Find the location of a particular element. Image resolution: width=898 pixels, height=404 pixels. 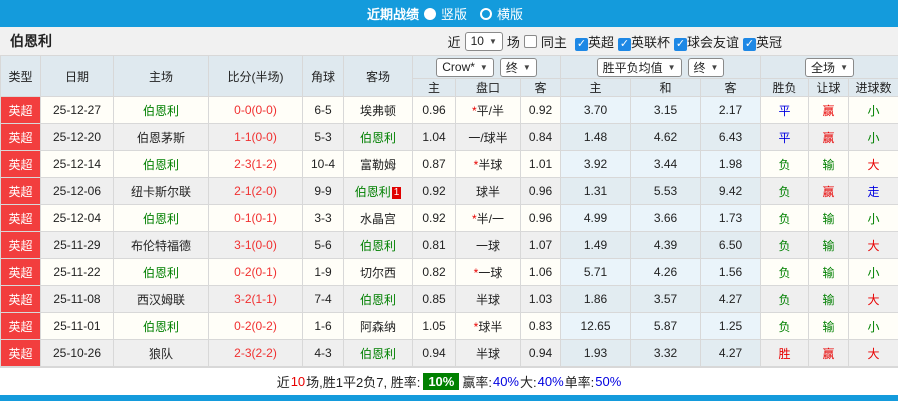

score-cell: 0-2(0-1) is located at coordinates (255, 272).